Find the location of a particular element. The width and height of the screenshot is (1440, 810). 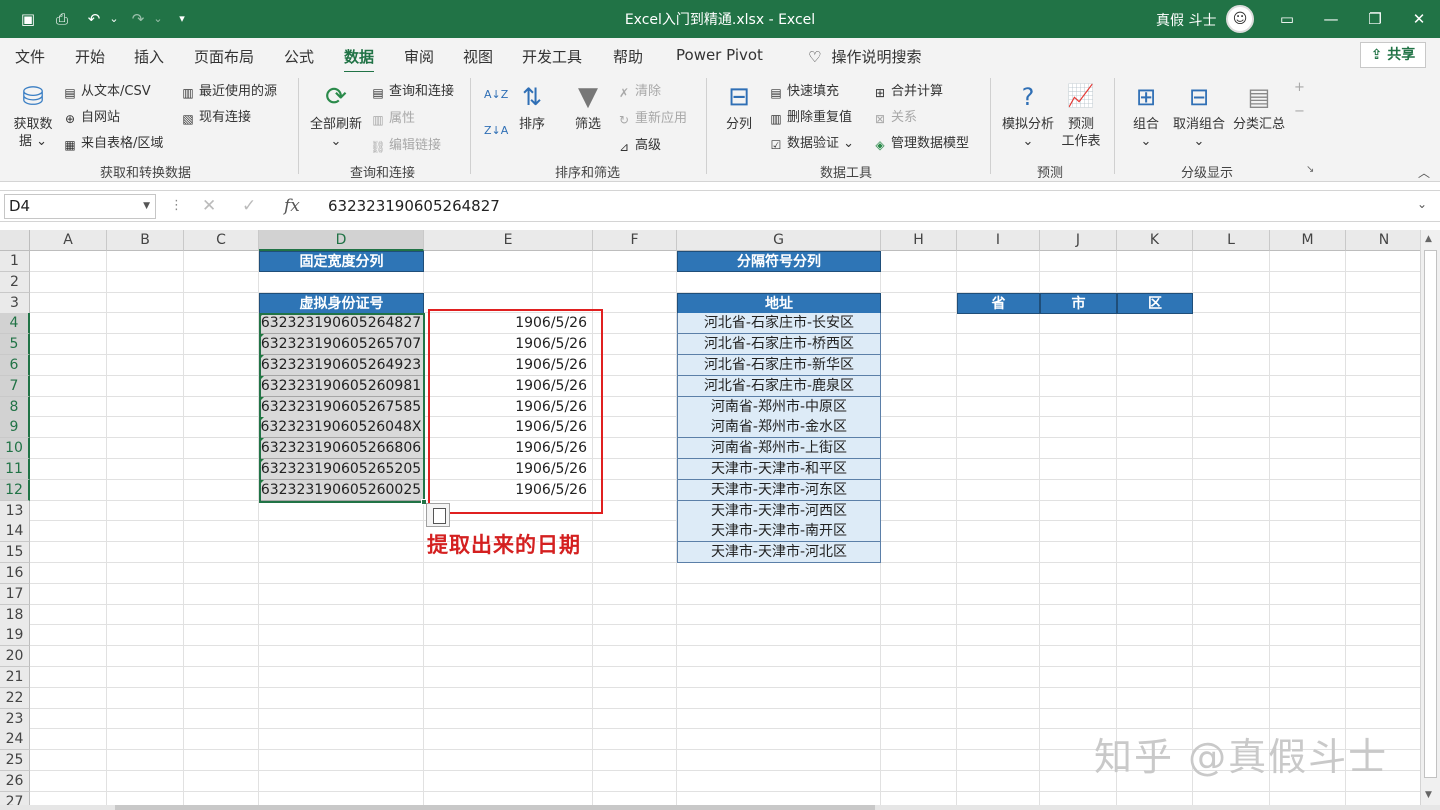

restore-icon: ❐ is located at coordinates (1375, 19).